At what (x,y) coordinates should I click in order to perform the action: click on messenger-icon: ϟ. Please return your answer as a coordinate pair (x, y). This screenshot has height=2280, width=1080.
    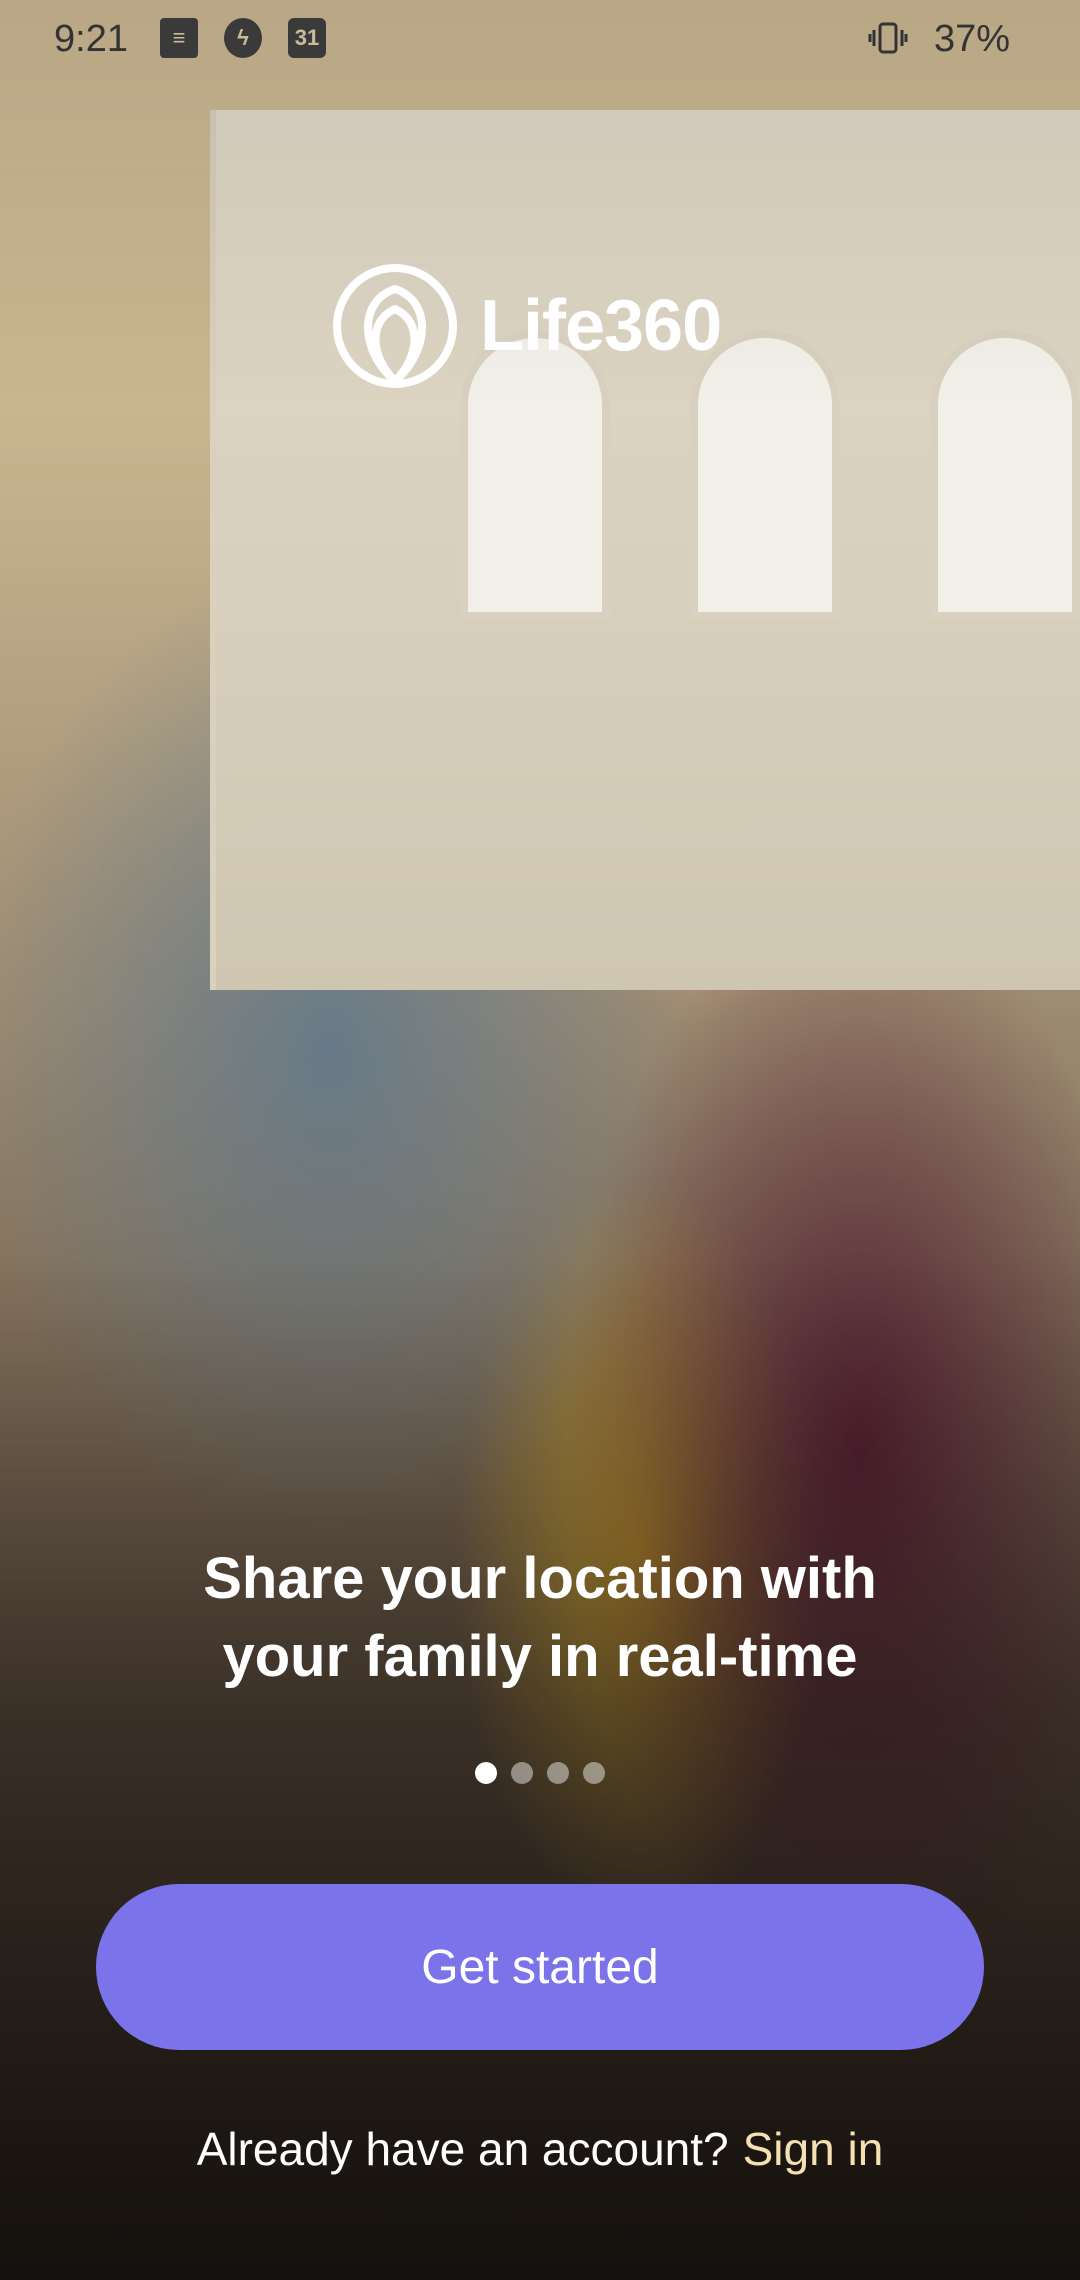
    Looking at the image, I should click on (243, 38).